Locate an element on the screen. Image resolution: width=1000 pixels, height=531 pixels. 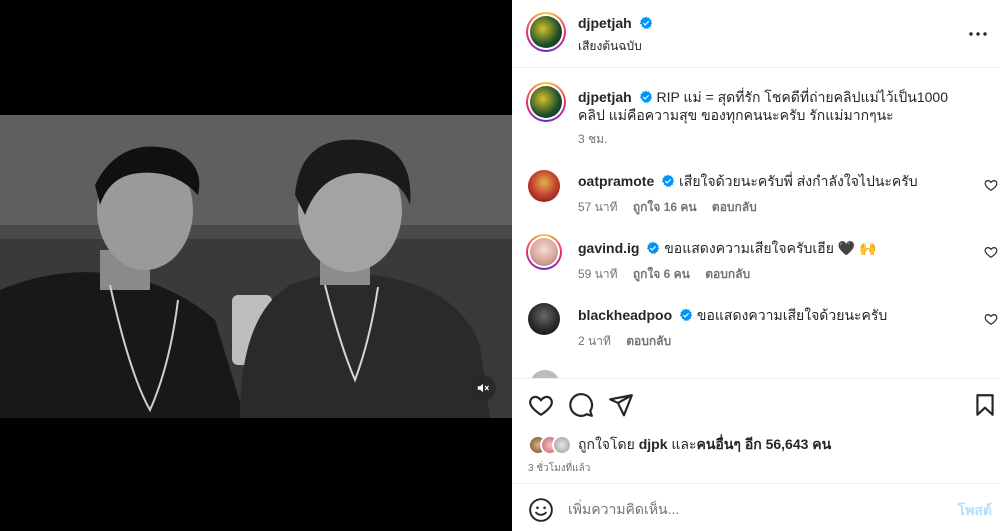
mute-button is located at coordinates (483, 388).